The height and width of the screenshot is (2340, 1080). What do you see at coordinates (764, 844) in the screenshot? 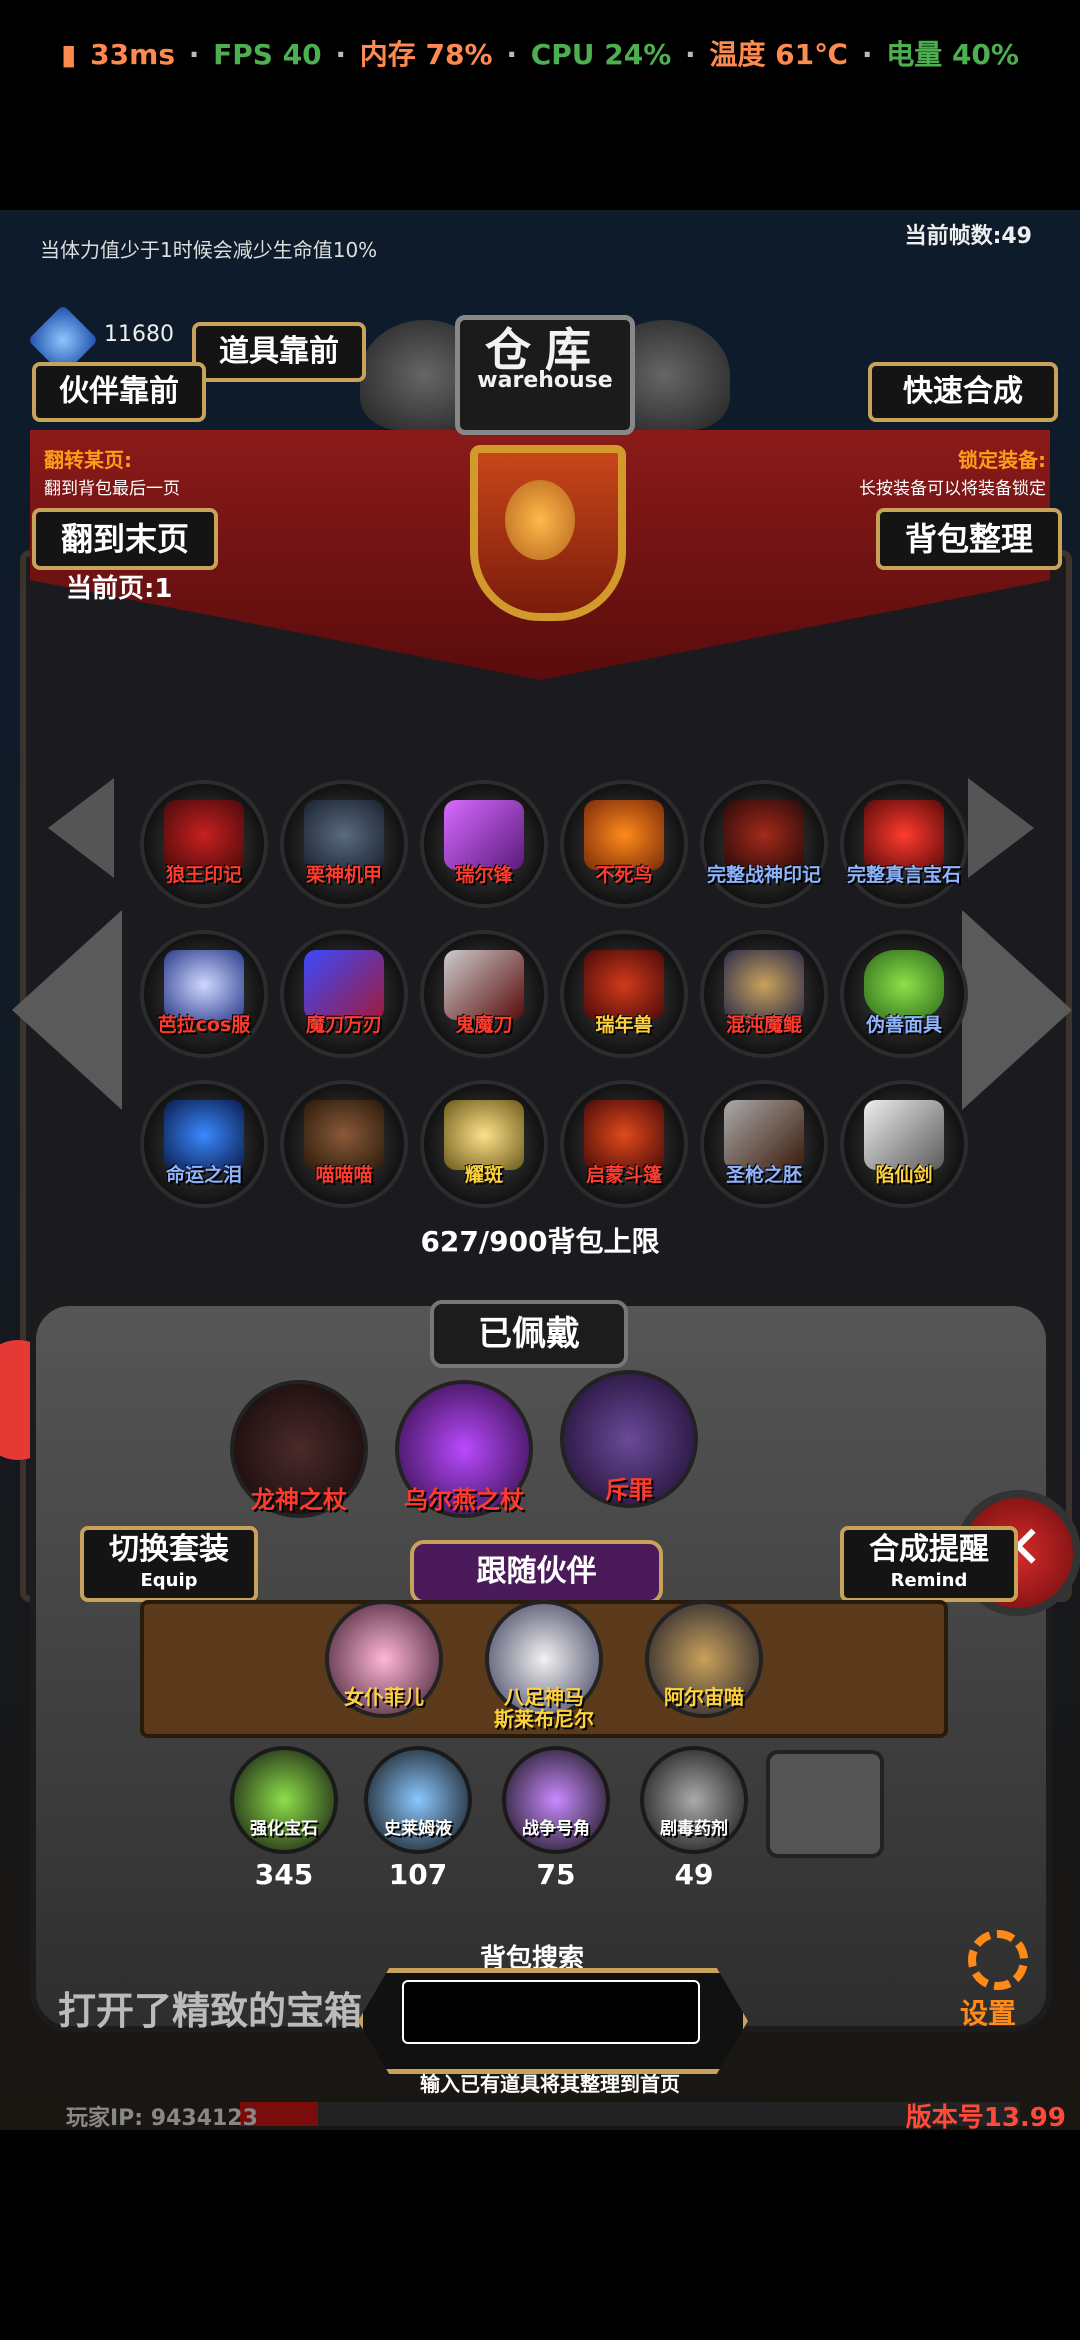
I see `bag-item: 完整战神印记` at bounding box center [764, 844].